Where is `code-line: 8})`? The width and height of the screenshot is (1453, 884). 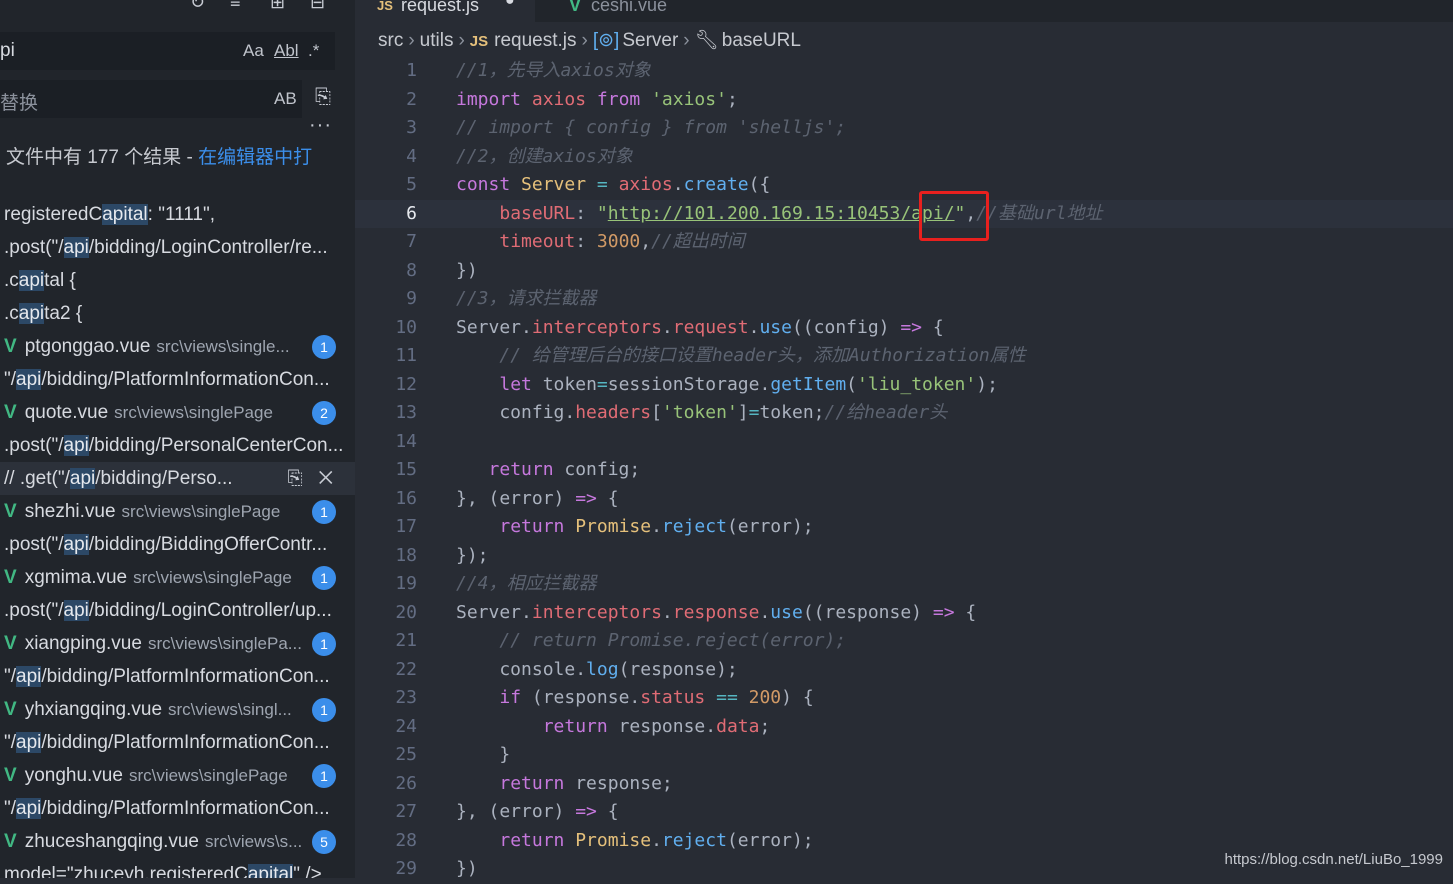
code-line: 8}) is located at coordinates (904, 271).